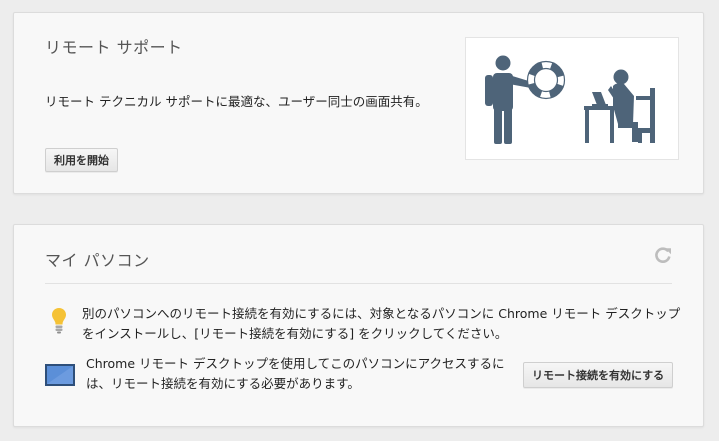  I want to click on my-computer-title: マイ パソコン, so click(97, 260).